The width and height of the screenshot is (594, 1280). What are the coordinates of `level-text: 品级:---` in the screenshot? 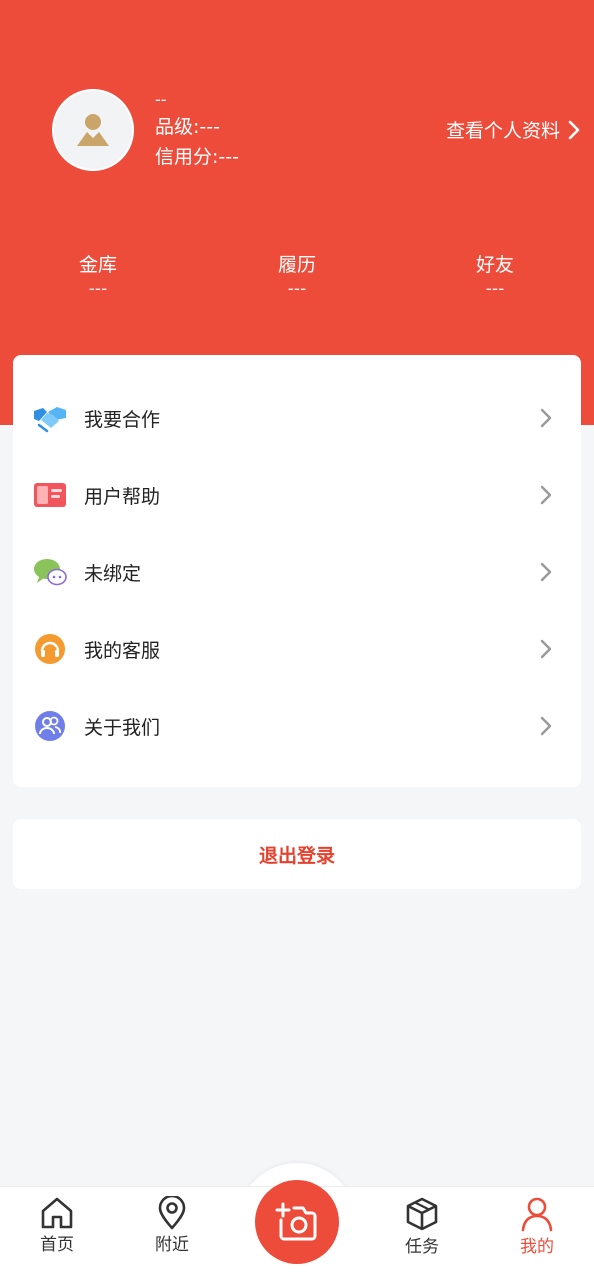 It's located at (187, 127).